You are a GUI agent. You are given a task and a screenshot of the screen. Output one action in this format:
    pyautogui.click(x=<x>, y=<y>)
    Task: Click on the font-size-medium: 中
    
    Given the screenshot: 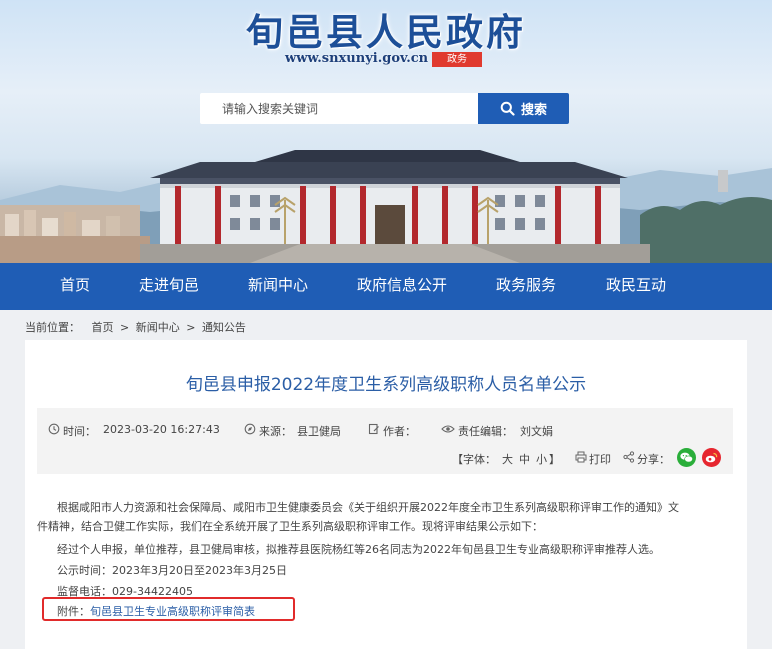 What is the action you would take?
    pyautogui.click(x=524, y=459)
    